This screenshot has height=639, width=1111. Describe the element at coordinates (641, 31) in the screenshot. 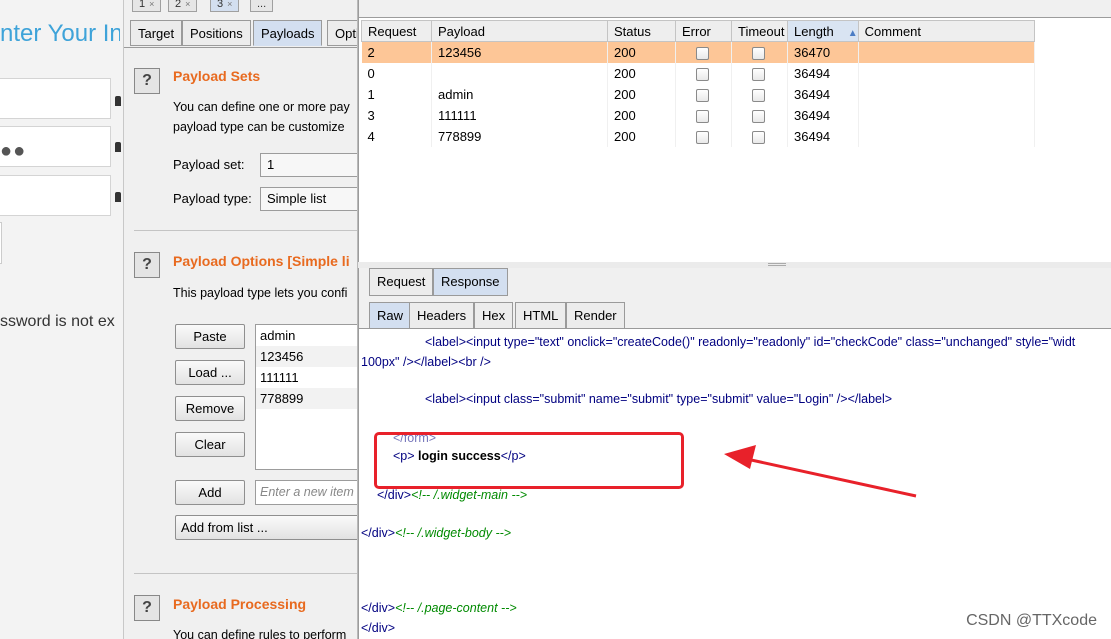

I see `column-status: Status` at that location.